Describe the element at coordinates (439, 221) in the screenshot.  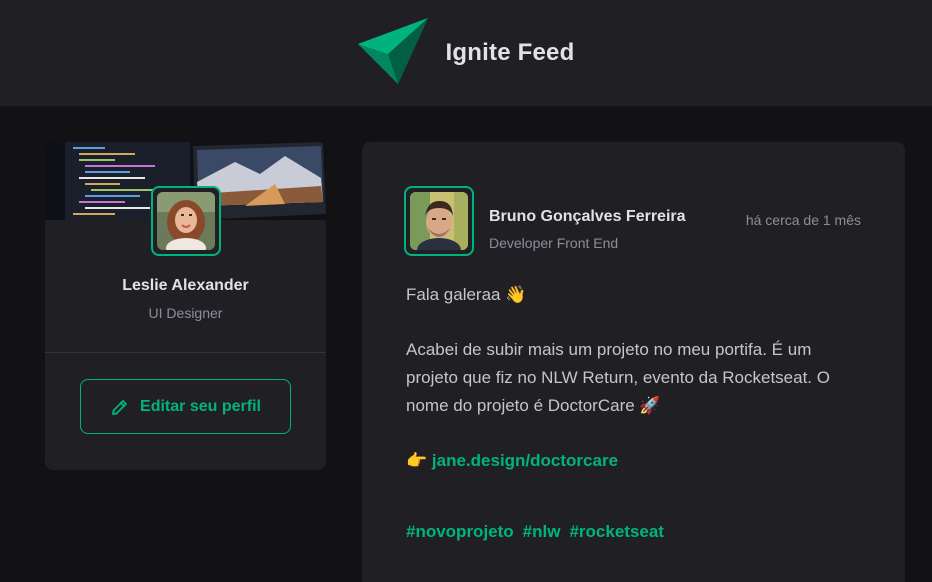
I see `author-avatar` at that location.